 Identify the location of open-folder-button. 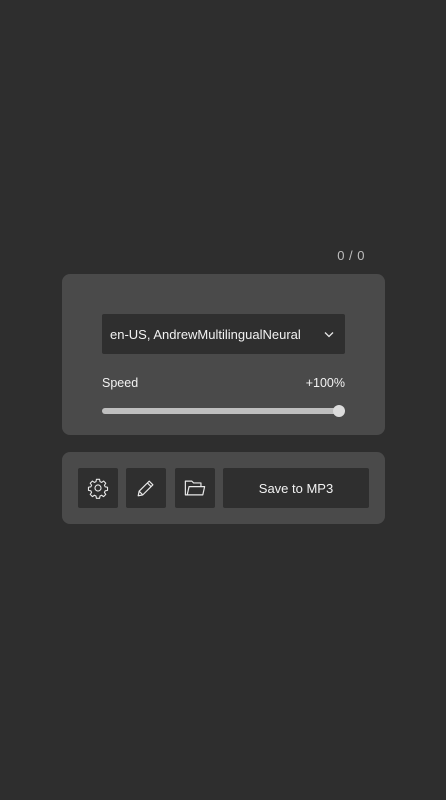
(195, 488).